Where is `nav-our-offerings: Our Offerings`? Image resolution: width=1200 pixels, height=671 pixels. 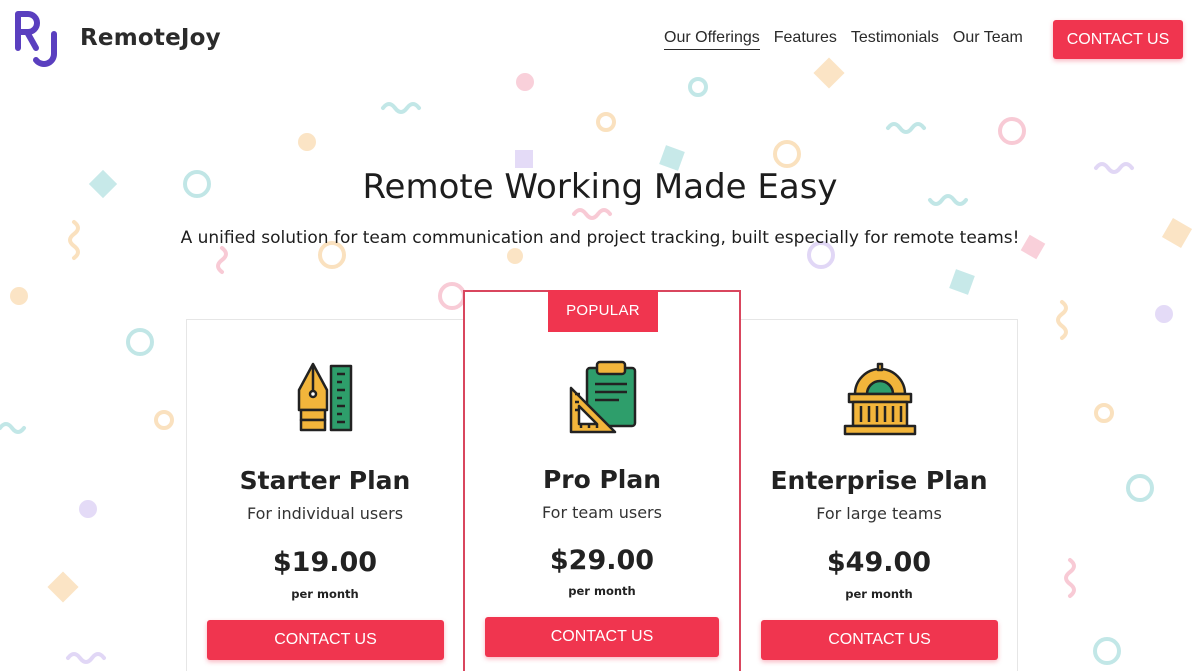
nav-our-offerings: Our Offerings is located at coordinates (712, 39).